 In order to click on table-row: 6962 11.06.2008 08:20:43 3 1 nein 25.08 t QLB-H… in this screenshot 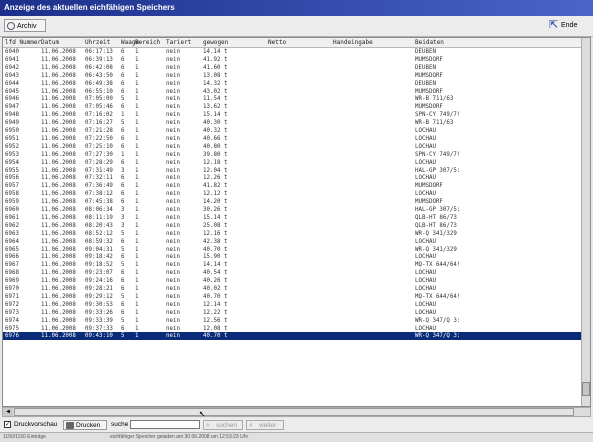, I will do `click(293, 226)`.